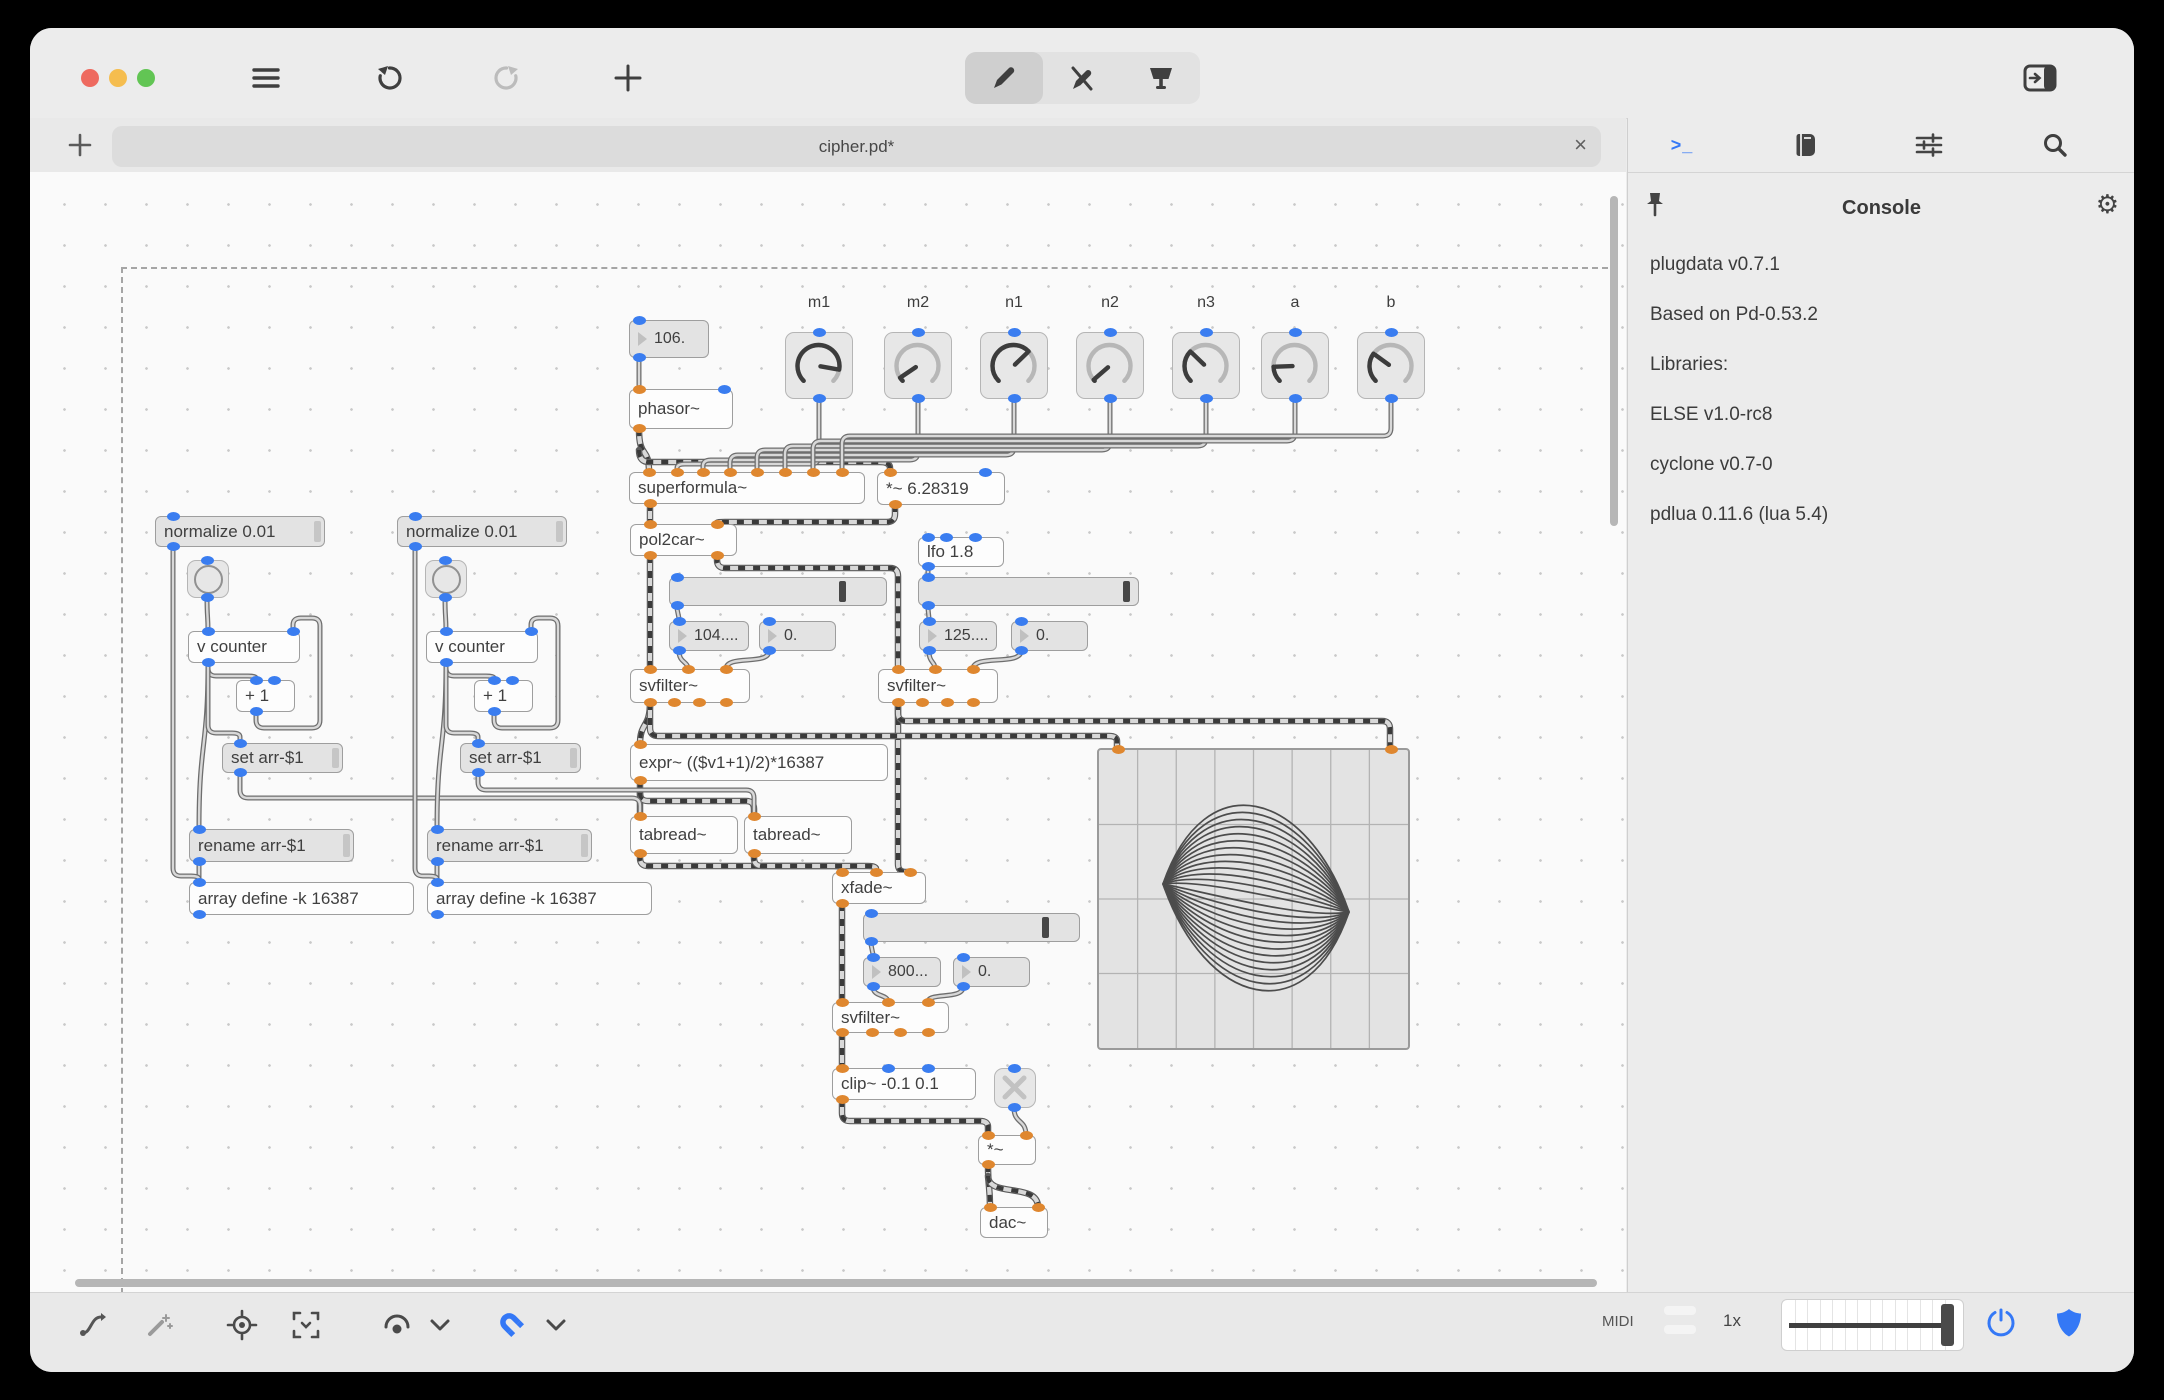  I want to click on object-superformula: superformula~, so click(747, 488).